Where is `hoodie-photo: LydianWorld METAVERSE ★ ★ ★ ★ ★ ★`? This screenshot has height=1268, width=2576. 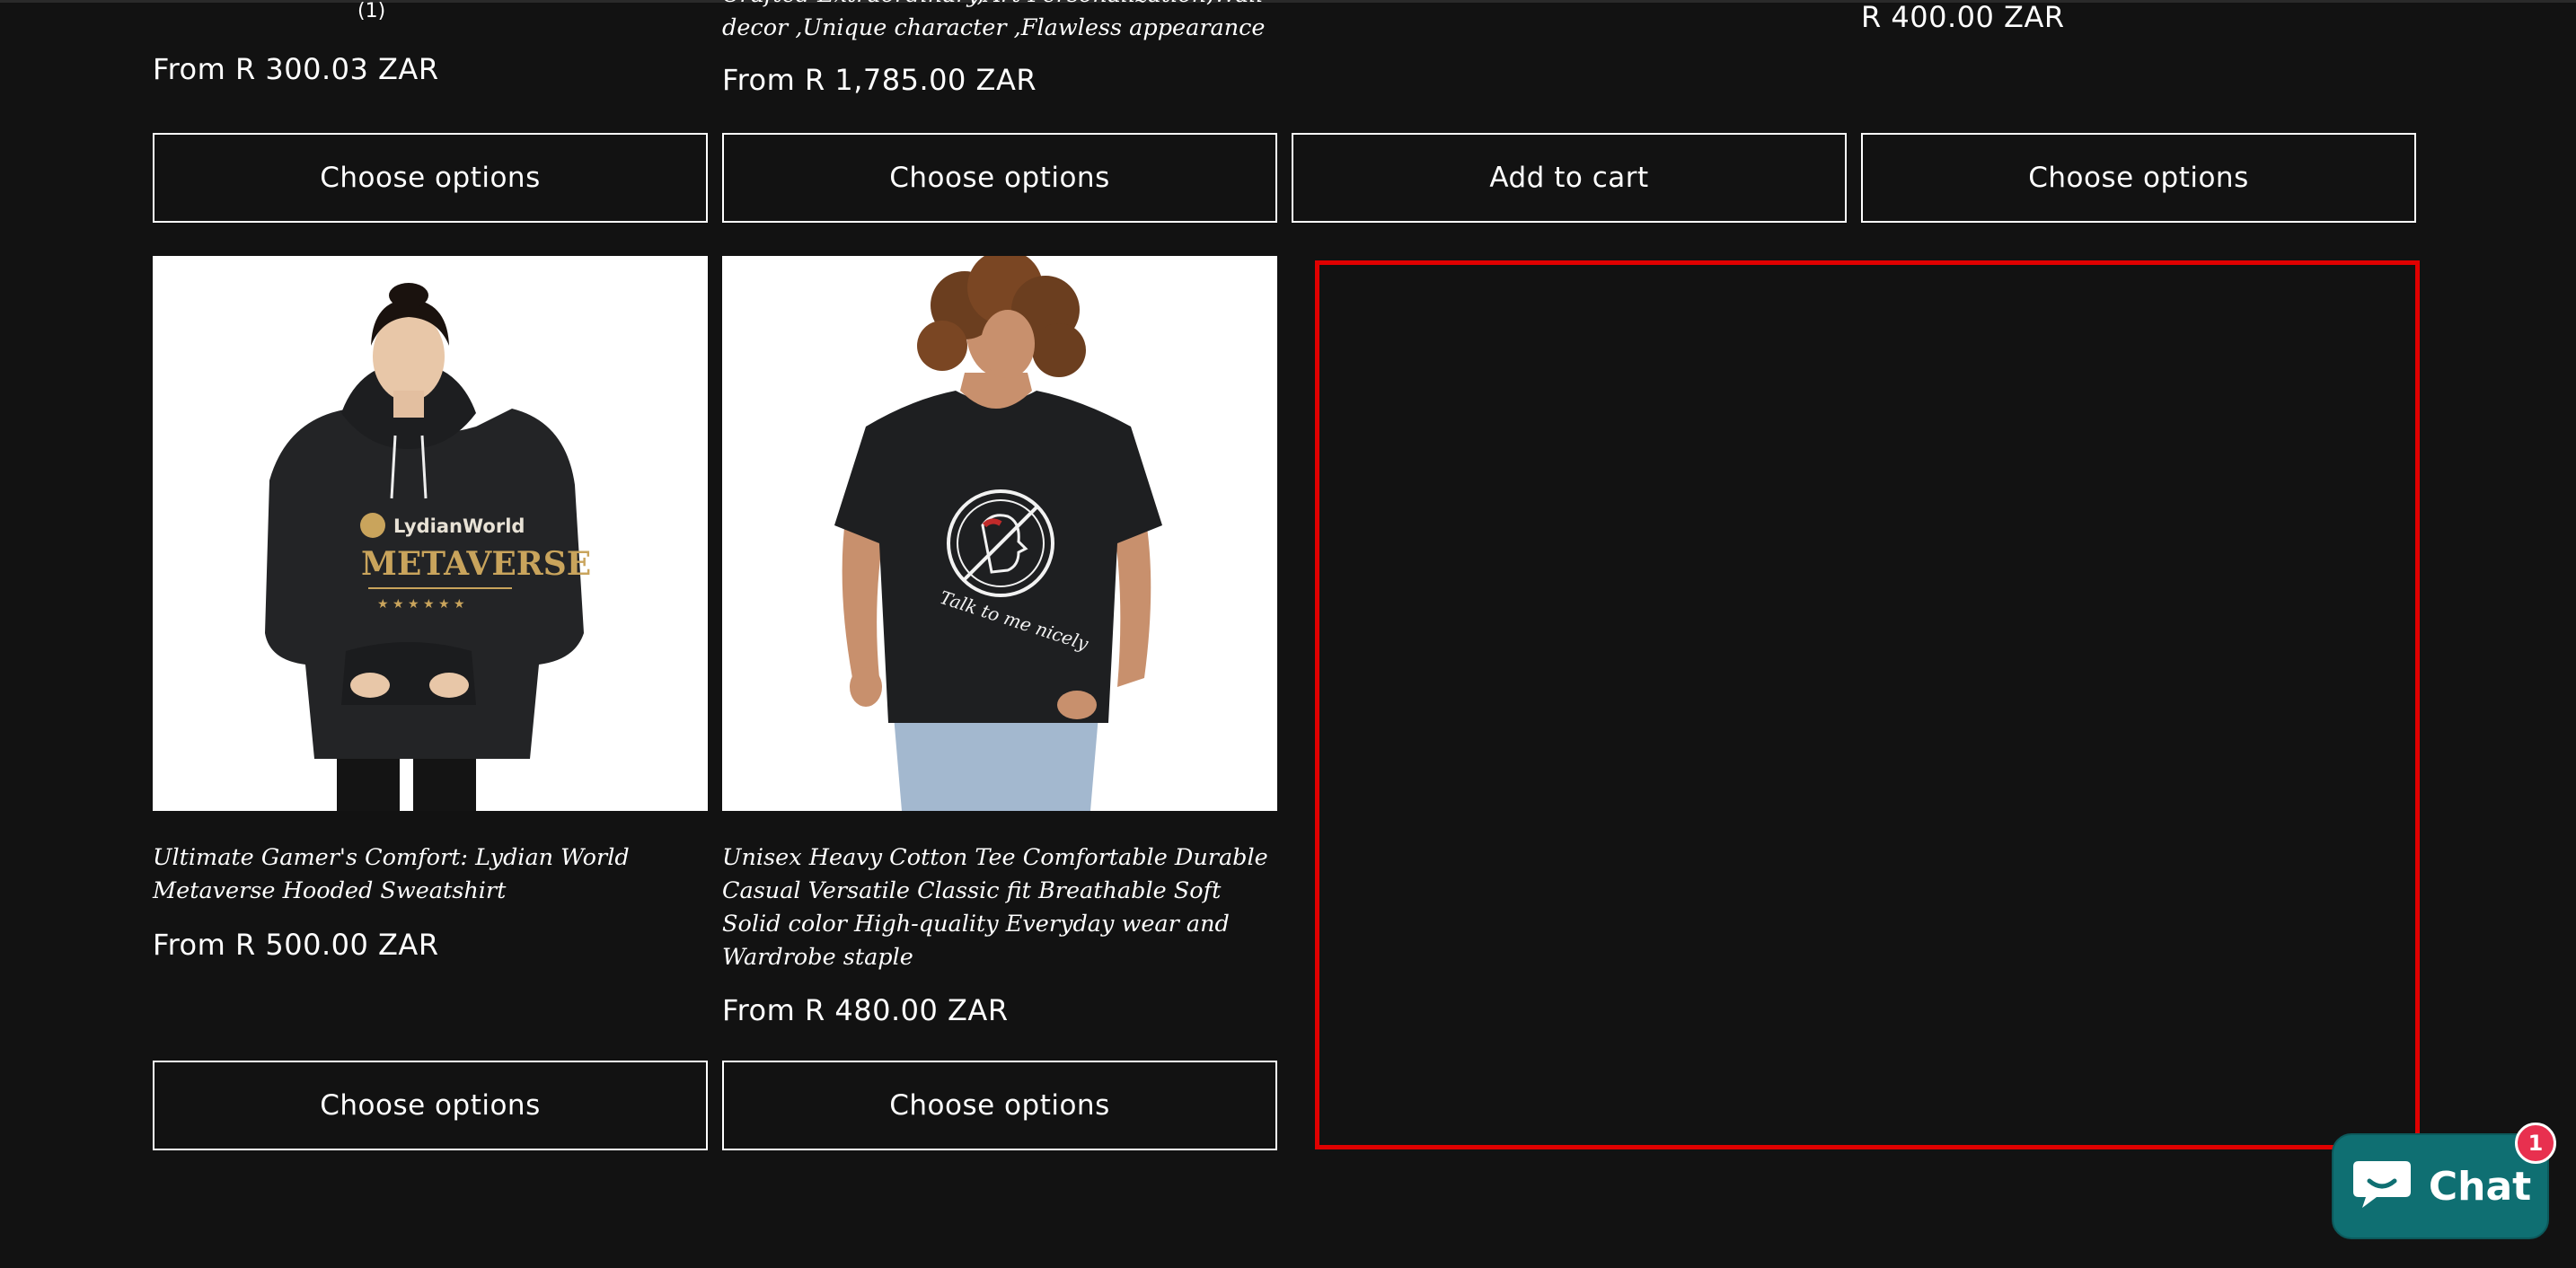
hoodie-photo: LydianWorld METAVERSE ★ ★ ★ ★ ★ ★ is located at coordinates (430, 533).